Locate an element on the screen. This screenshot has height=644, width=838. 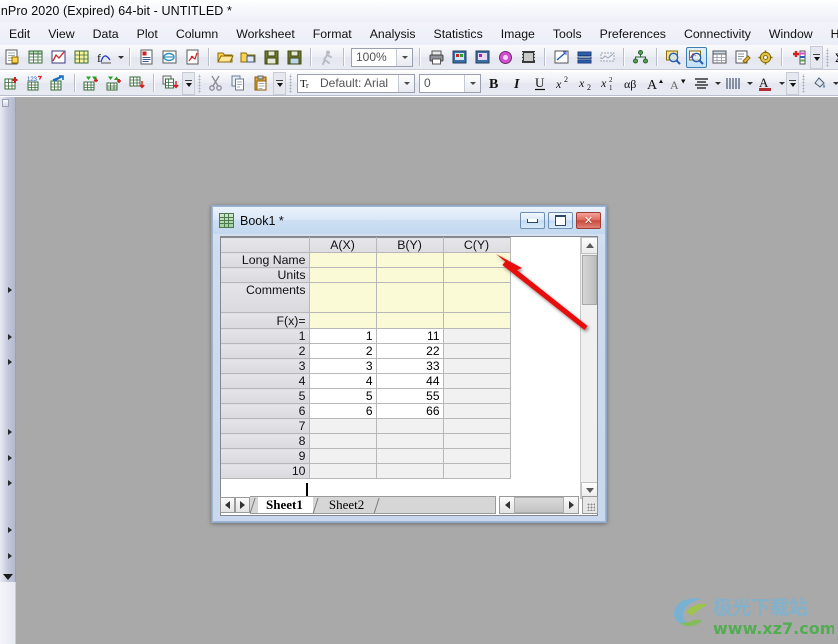
add-new-columns-icon is located at coordinates (12, 83).